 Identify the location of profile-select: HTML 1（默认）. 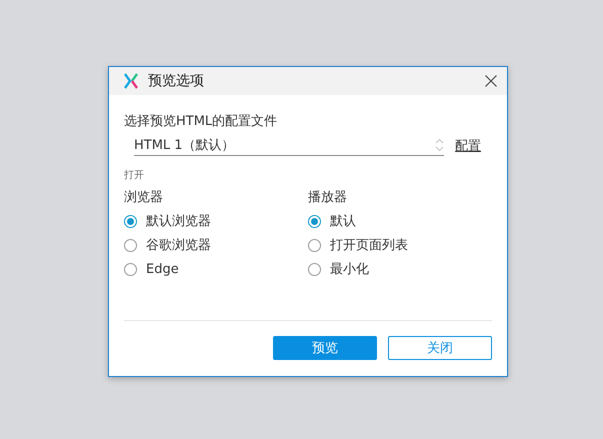
(289, 145).